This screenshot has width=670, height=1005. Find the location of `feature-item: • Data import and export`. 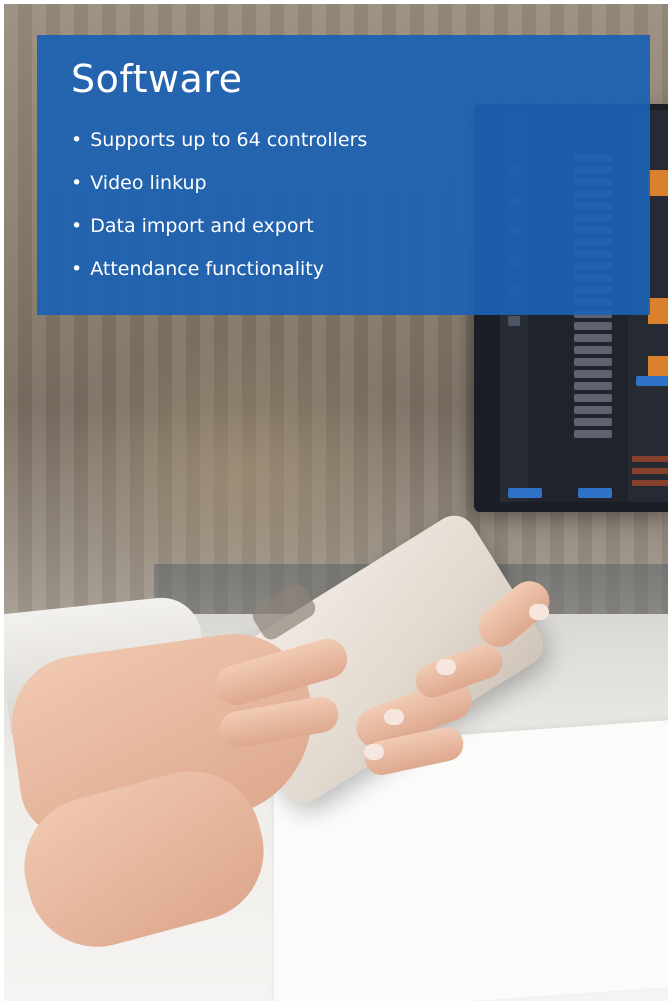

feature-item: • Data import and export is located at coordinates (219, 226).